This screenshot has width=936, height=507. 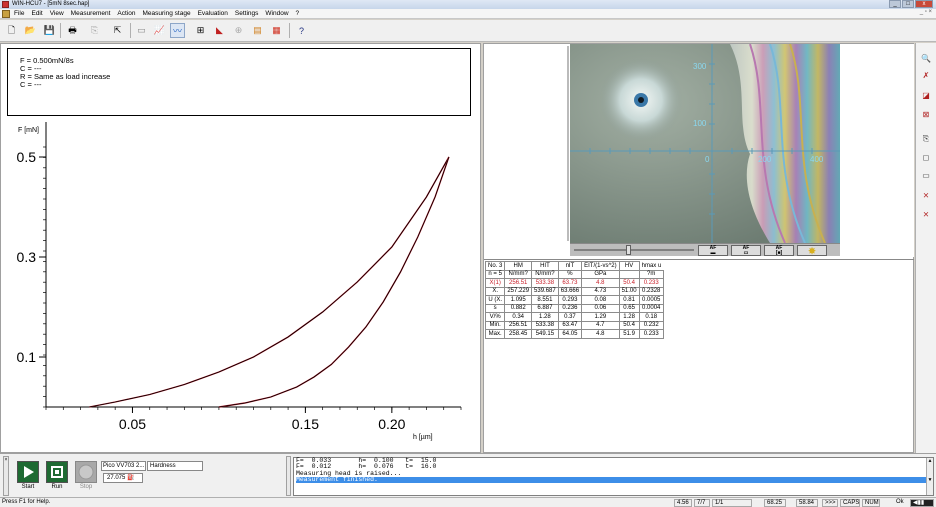 What do you see at coordinates (746, 250) in the screenshot?
I see `autofocus-button-2: AF ▭` at bounding box center [746, 250].